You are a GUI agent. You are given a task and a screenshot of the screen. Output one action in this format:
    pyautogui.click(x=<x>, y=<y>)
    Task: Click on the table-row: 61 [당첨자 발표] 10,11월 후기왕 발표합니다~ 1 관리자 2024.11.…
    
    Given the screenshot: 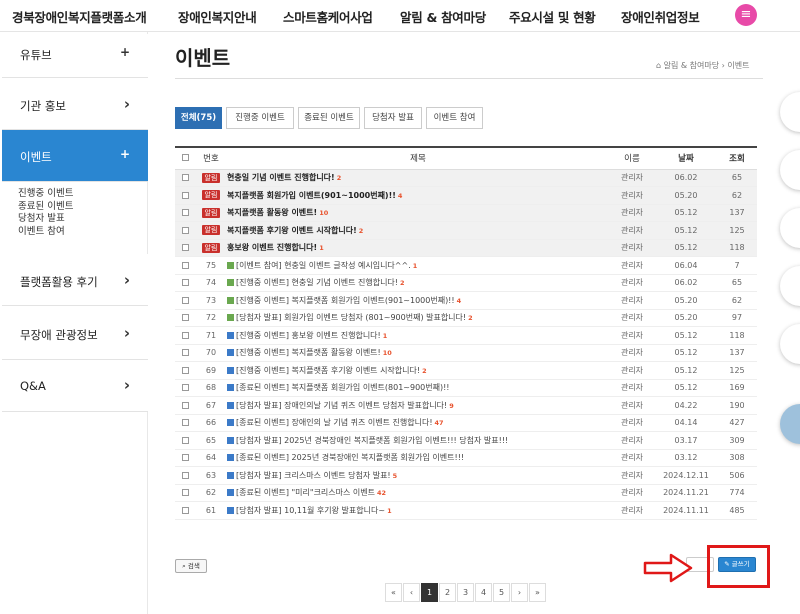 What is the action you would take?
    pyautogui.click(x=466, y=510)
    